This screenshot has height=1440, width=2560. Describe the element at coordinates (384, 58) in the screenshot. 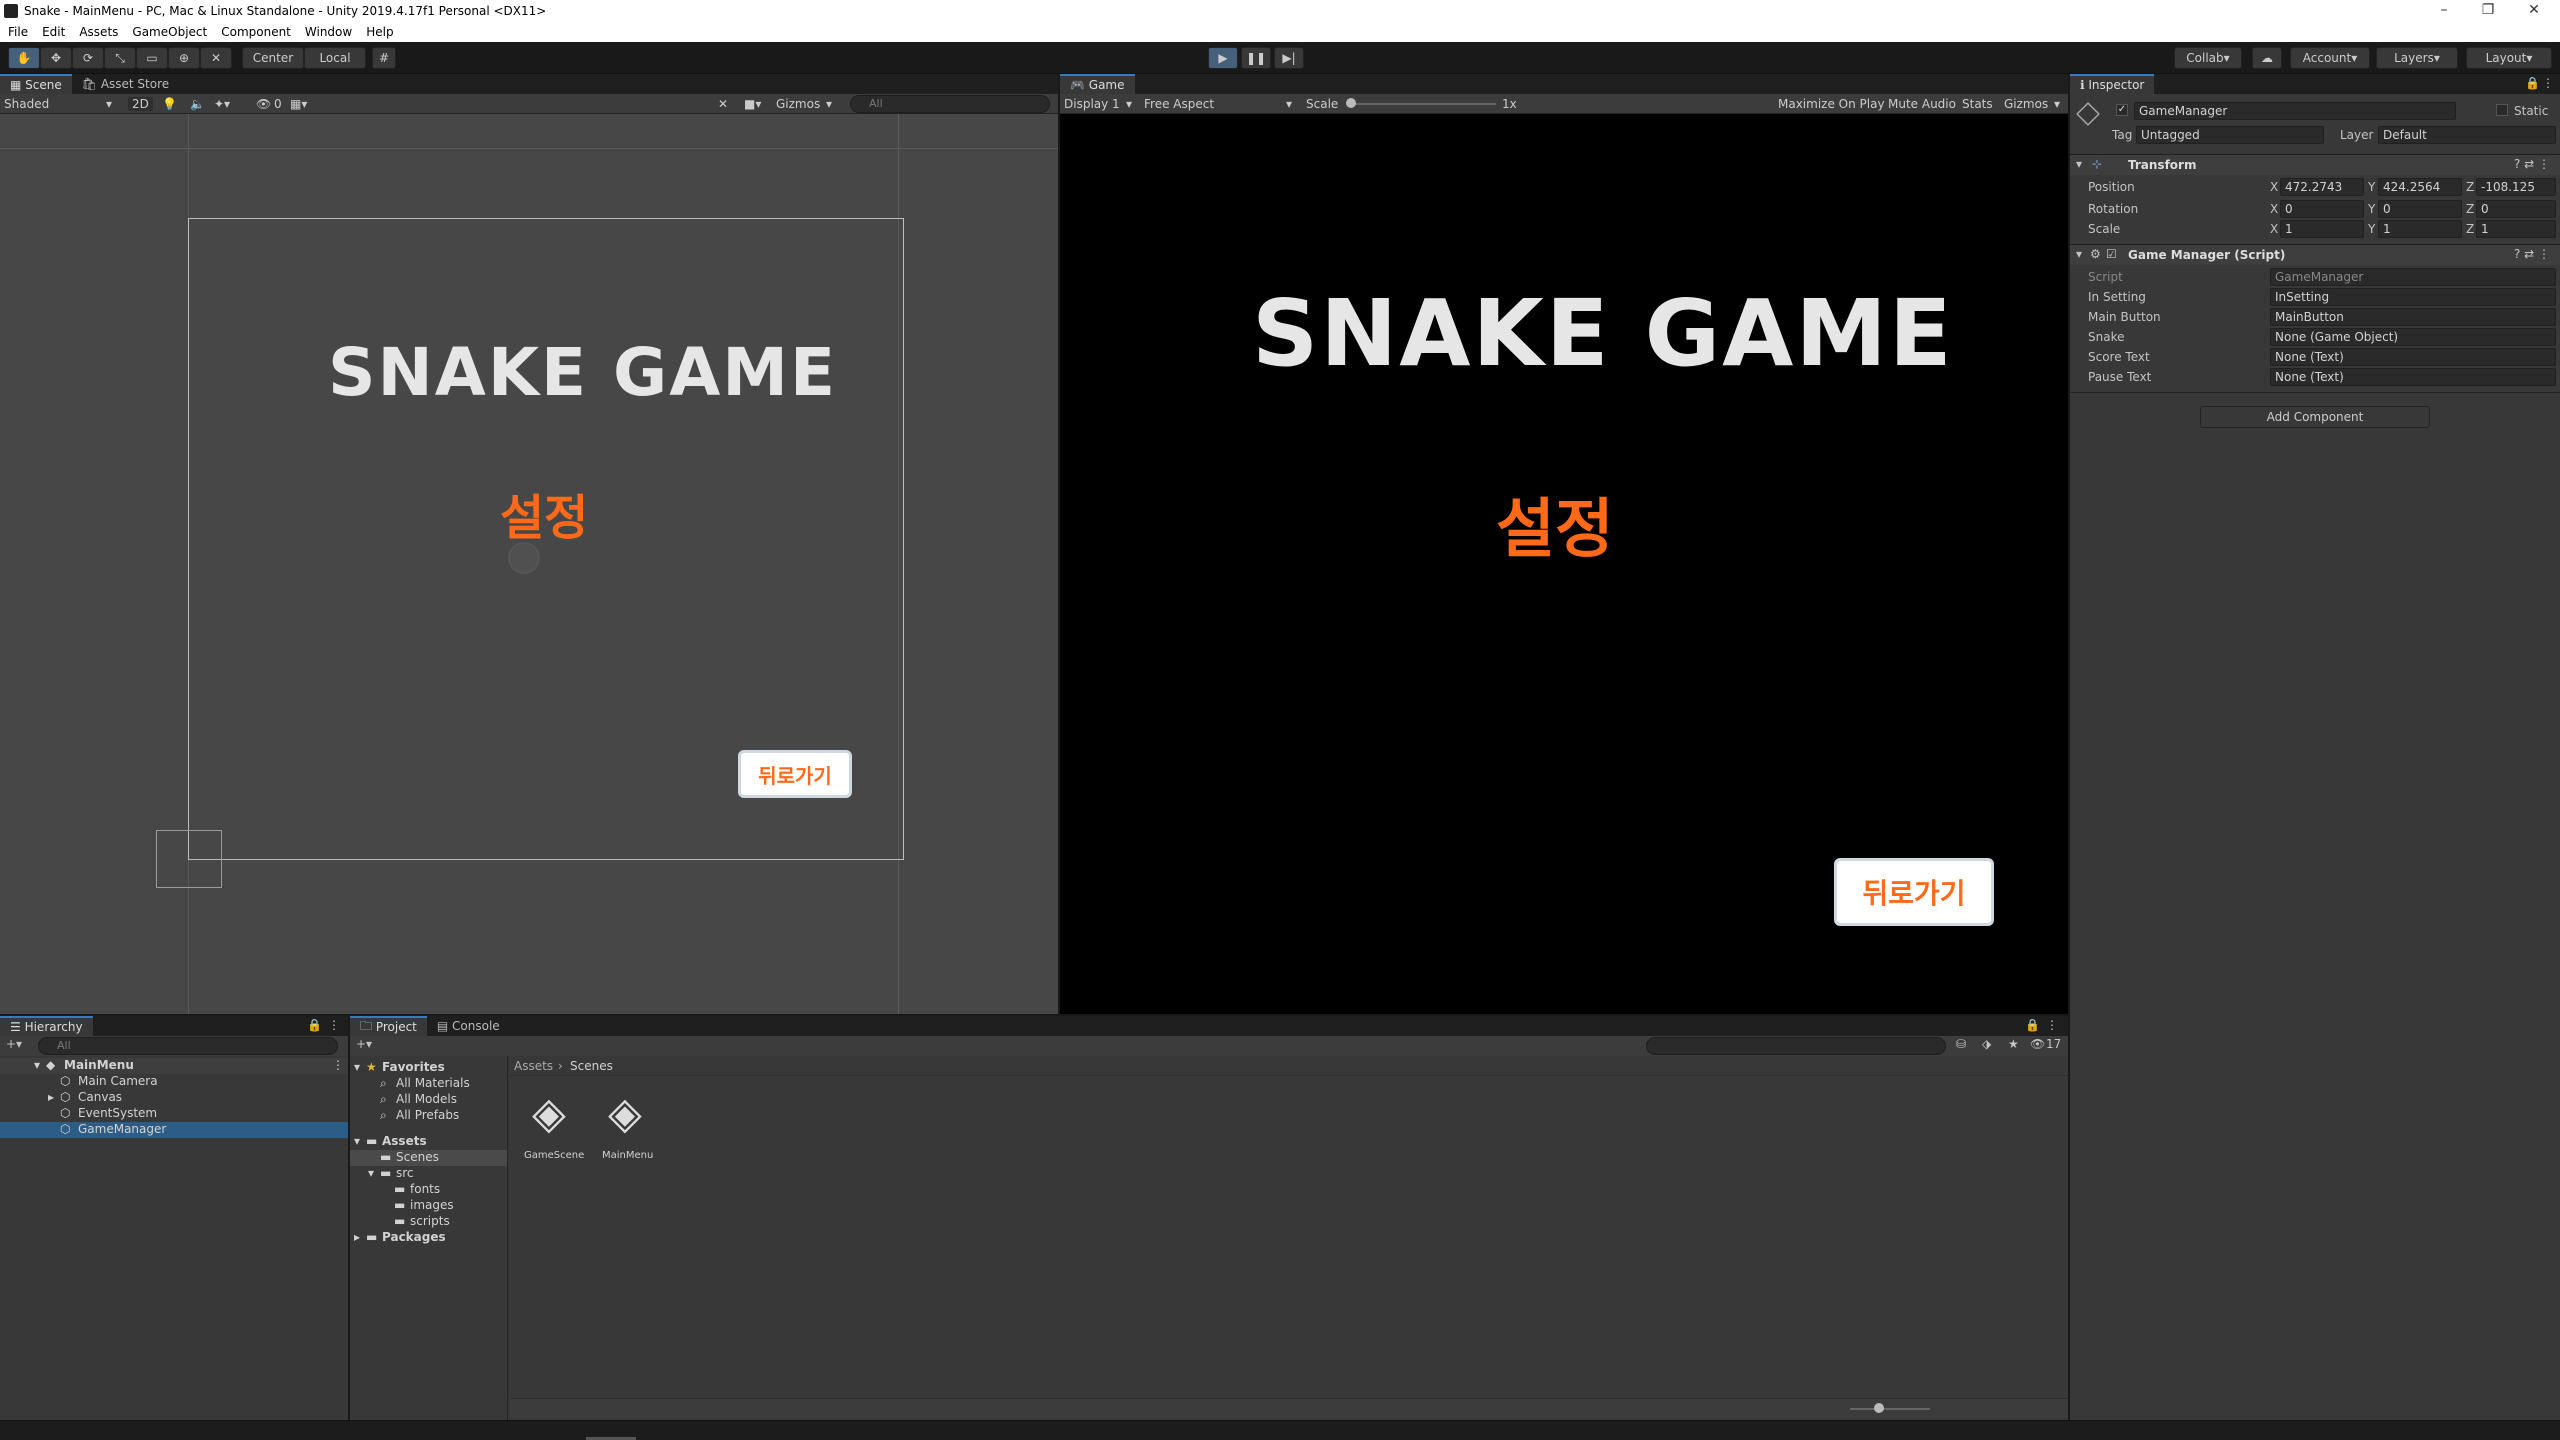

I see `grid-snap-icon: #` at that location.